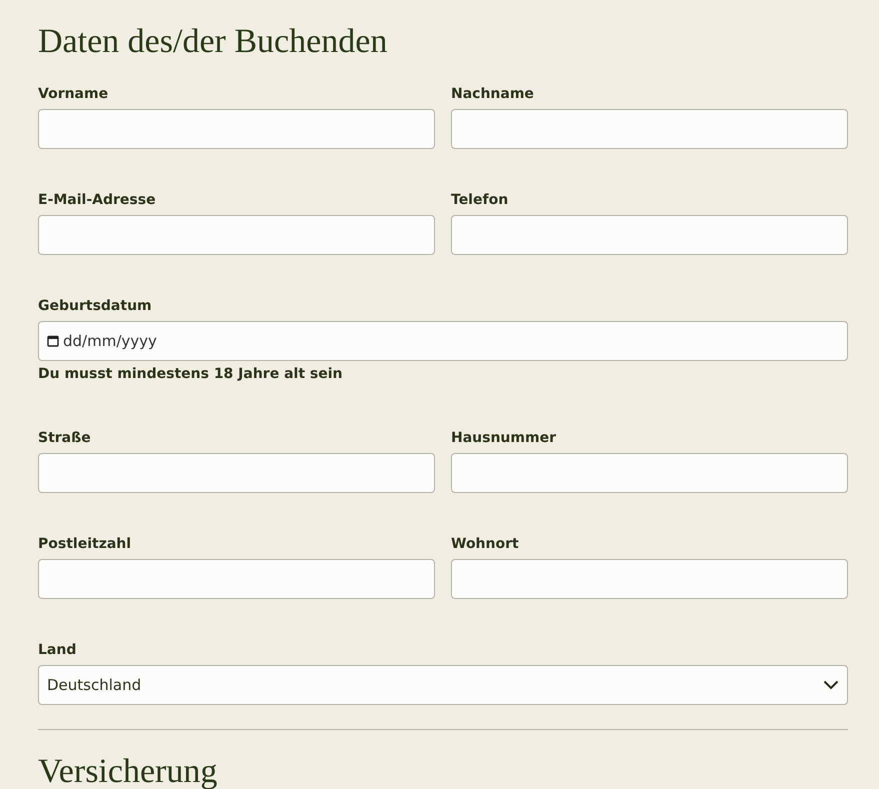  What do you see at coordinates (480, 200) in the screenshot?
I see `field-label: Telefon` at bounding box center [480, 200].